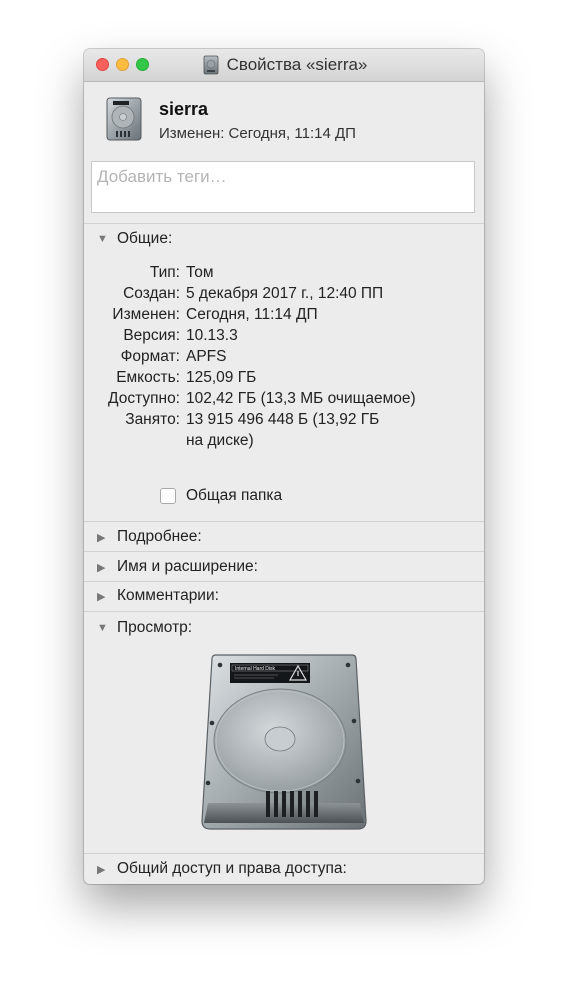  I want to click on info-key: Занято:, so click(152, 419).